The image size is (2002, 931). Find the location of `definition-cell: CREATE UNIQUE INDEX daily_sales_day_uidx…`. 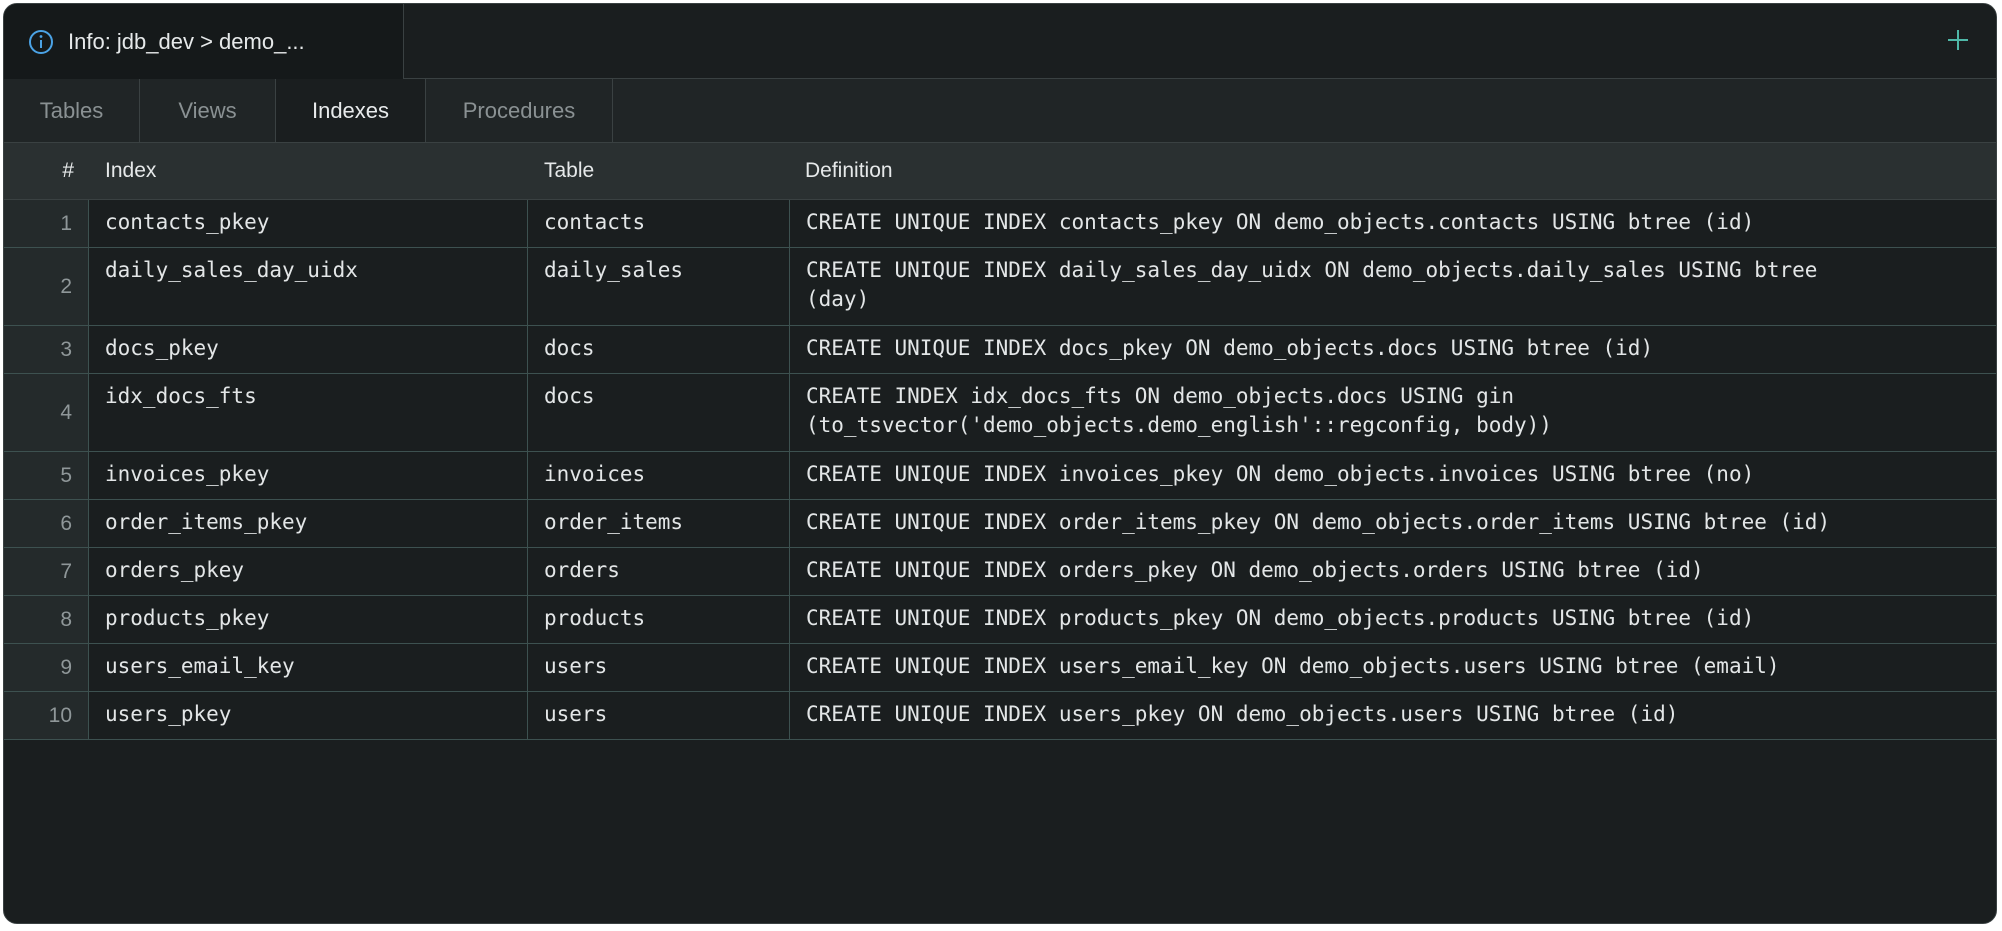

definition-cell: CREATE UNIQUE INDEX daily_sales_day_uidx… is located at coordinates (1393, 286).